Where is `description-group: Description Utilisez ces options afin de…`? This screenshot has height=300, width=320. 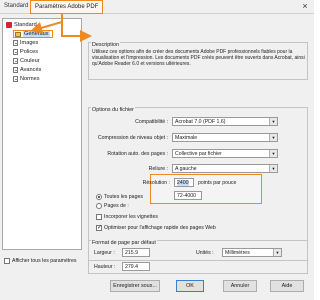
description-group: Description Utilisez ces options afin de… is located at coordinates (198, 61).